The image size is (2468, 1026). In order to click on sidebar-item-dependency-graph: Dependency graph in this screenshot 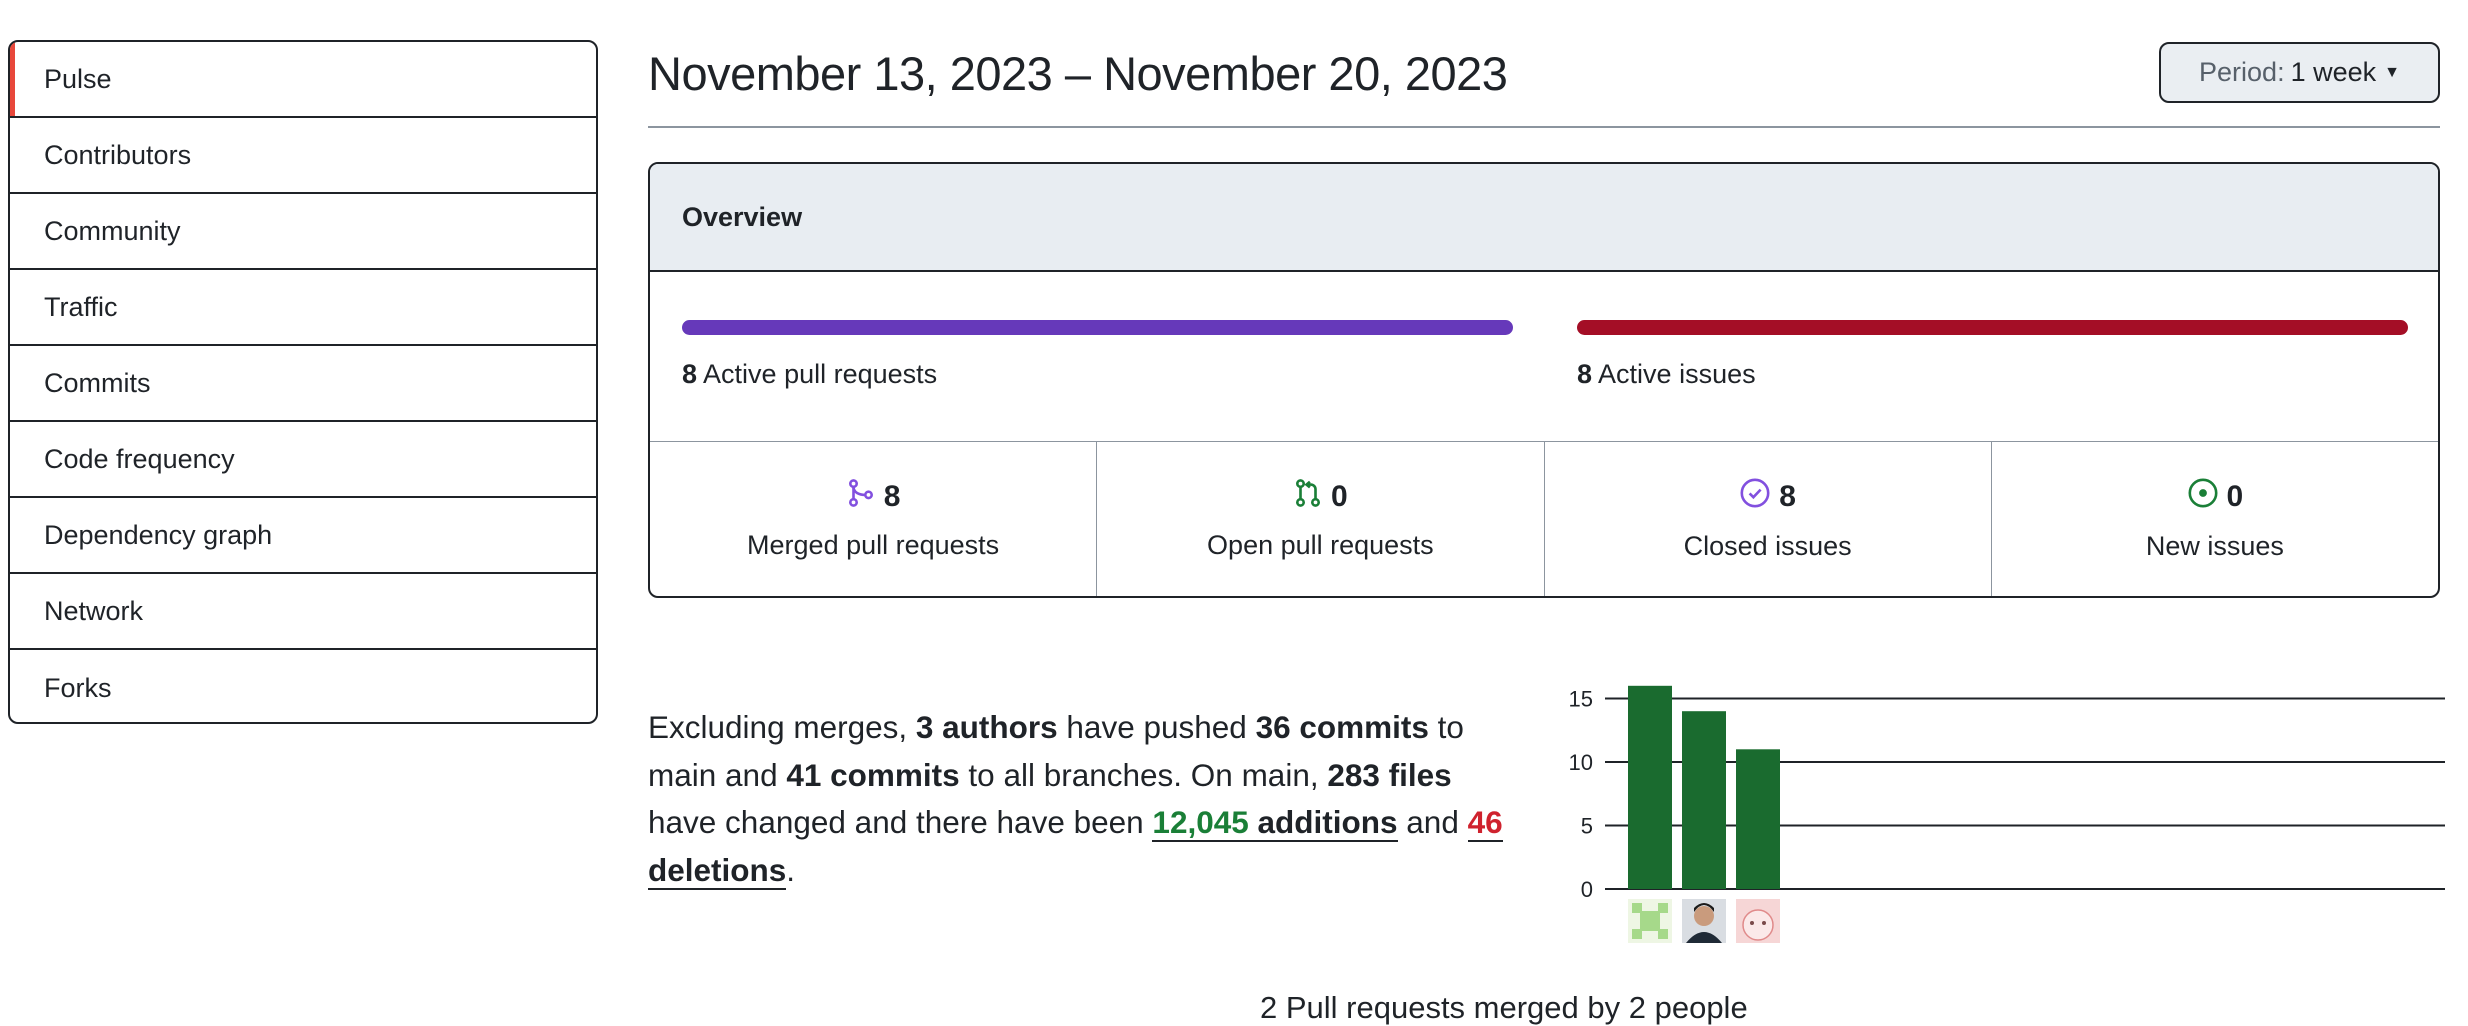, I will do `click(303, 536)`.